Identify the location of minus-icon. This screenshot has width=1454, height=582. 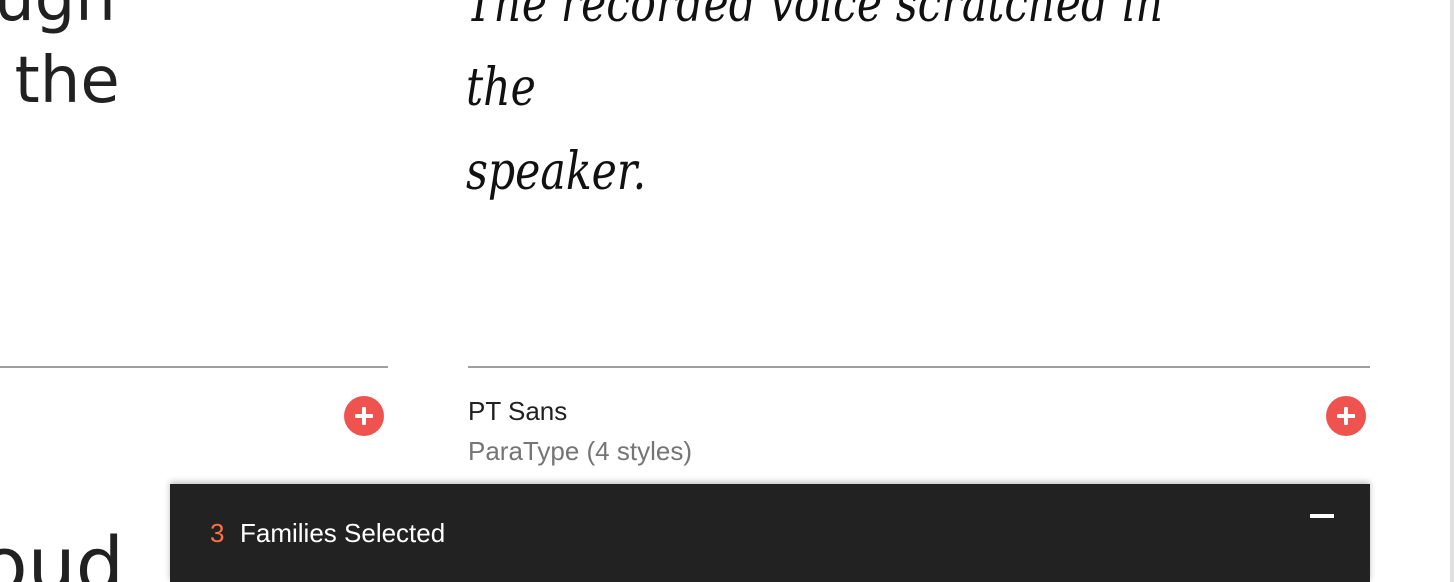
(1322, 516).